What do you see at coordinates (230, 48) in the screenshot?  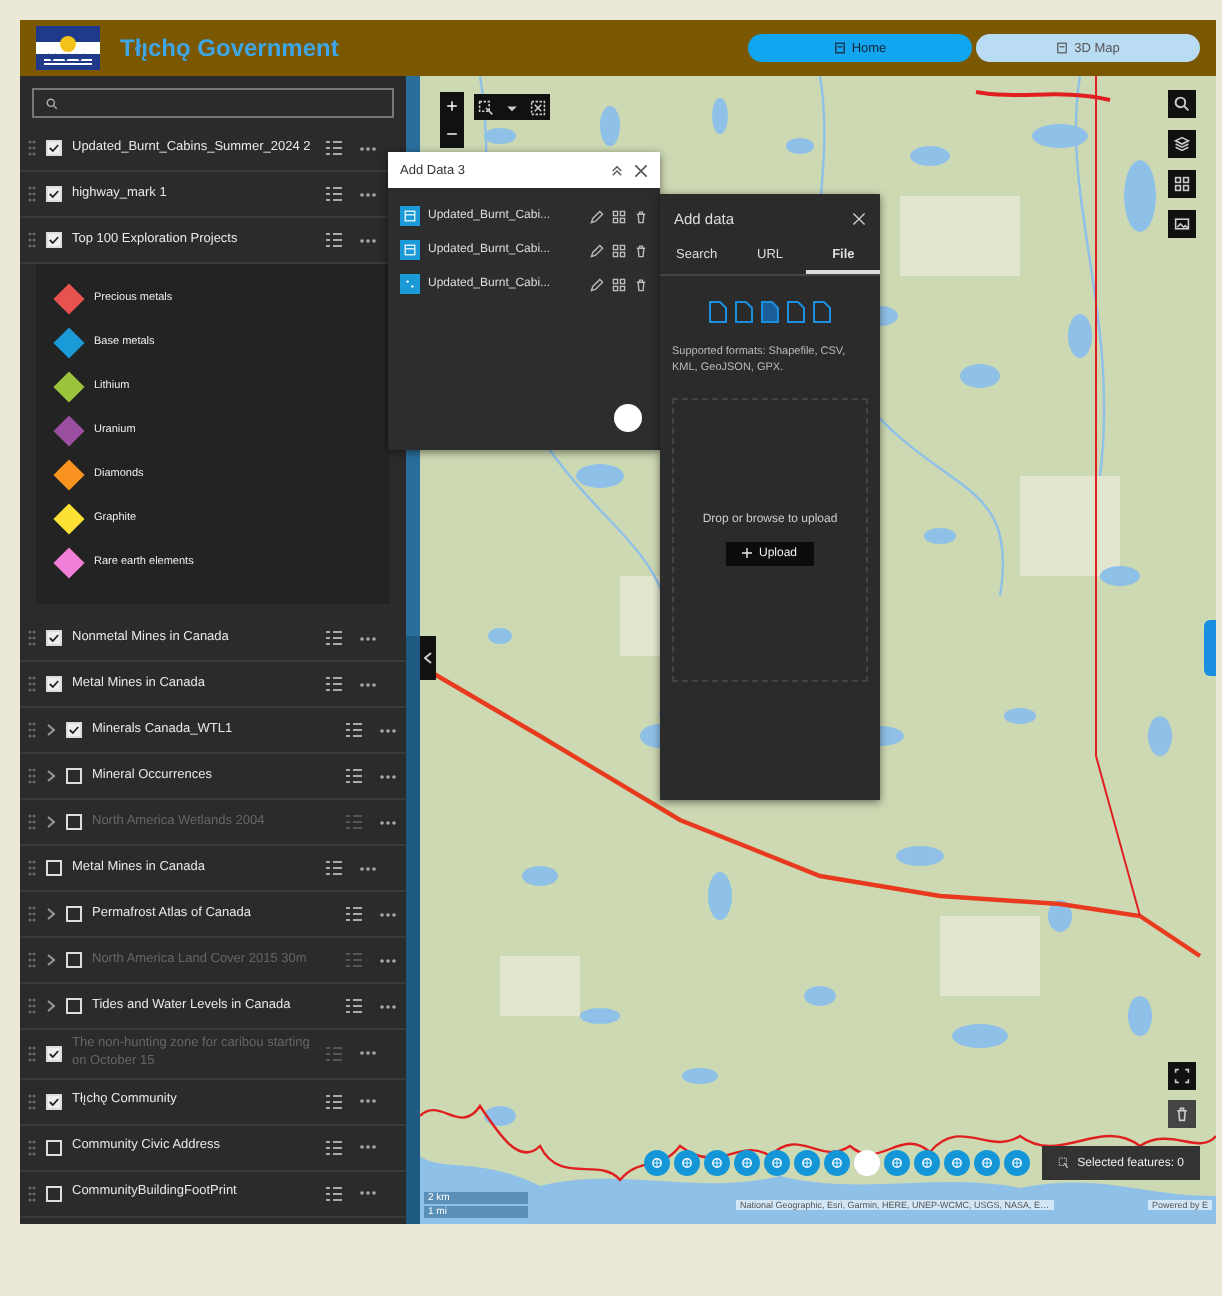 I see `app-title: Tłı̨chǫ Government` at bounding box center [230, 48].